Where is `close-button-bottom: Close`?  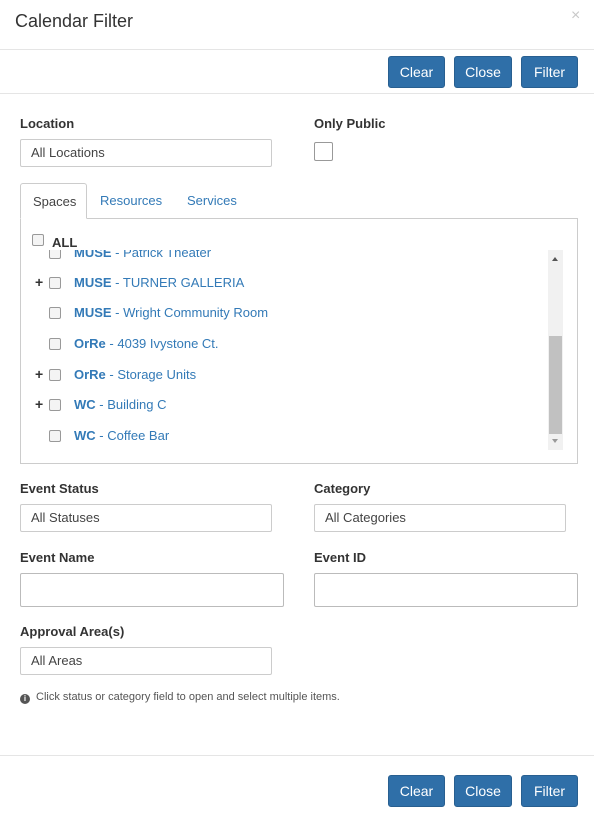 close-button-bottom: Close is located at coordinates (483, 791).